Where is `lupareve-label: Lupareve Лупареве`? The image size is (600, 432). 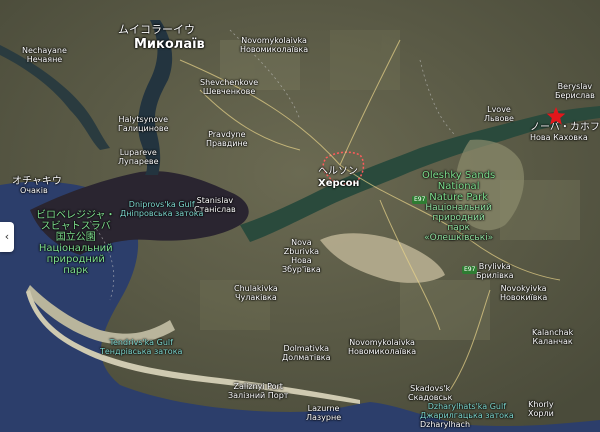 lupareve-label: Lupareve Лупареве is located at coordinates (138, 157).